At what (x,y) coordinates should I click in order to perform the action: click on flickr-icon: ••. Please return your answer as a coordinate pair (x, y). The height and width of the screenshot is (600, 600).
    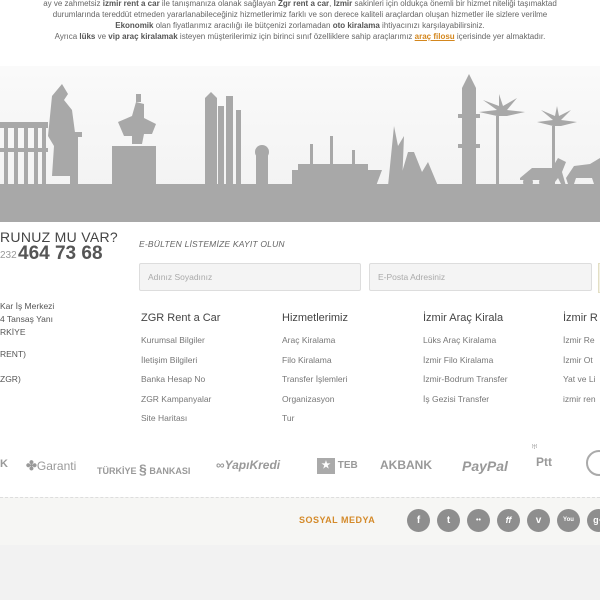
    Looking at the image, I should click on (478, 520).